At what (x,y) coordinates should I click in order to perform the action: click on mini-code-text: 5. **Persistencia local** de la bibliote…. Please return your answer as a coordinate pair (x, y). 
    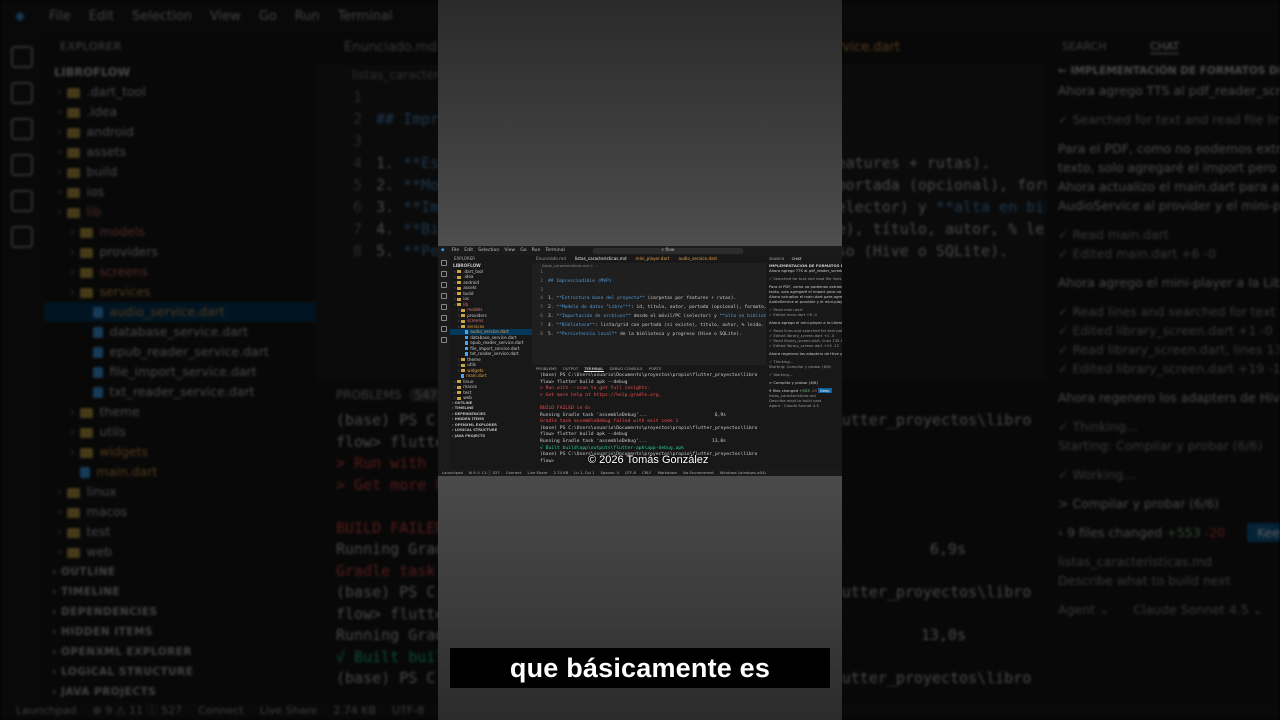
    Looking at the image, I should click on (645, 334).